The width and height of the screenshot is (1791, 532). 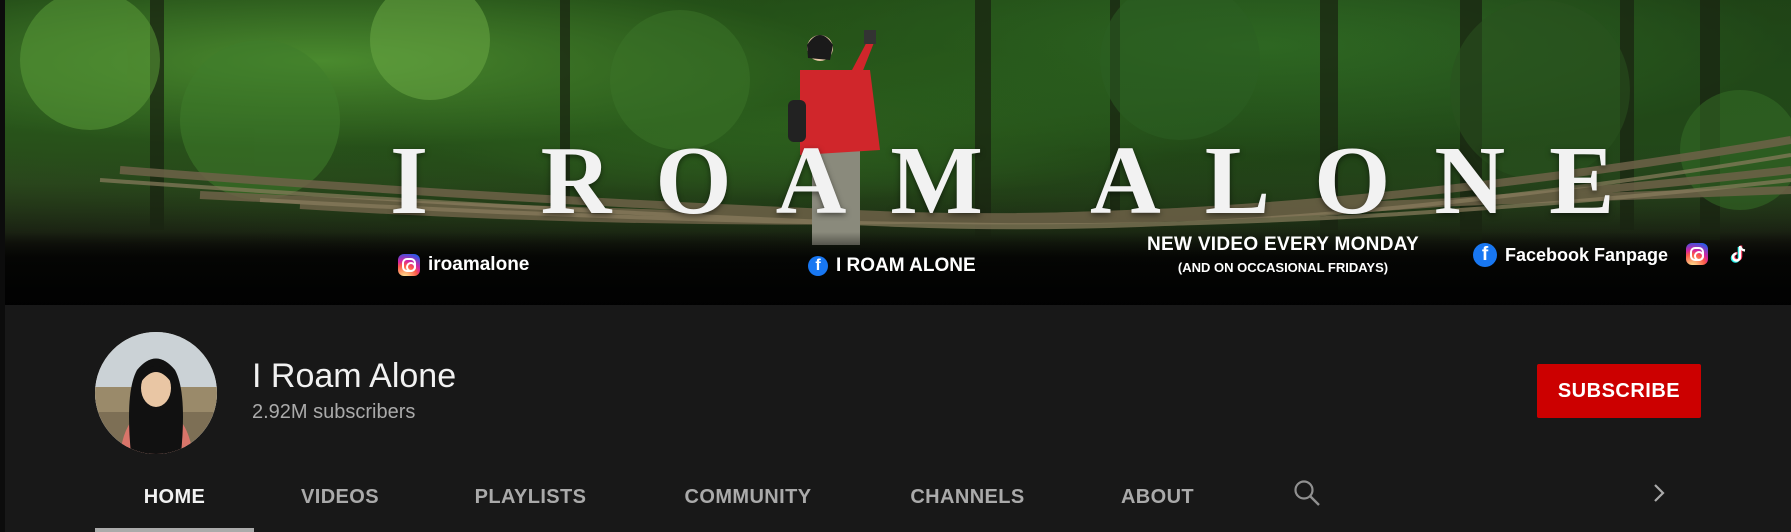 What do you see at coordinates (906, 265) in the screenshot?
I see `facebook-name: I ROAM ALONE` at bounding box center [906, 265].